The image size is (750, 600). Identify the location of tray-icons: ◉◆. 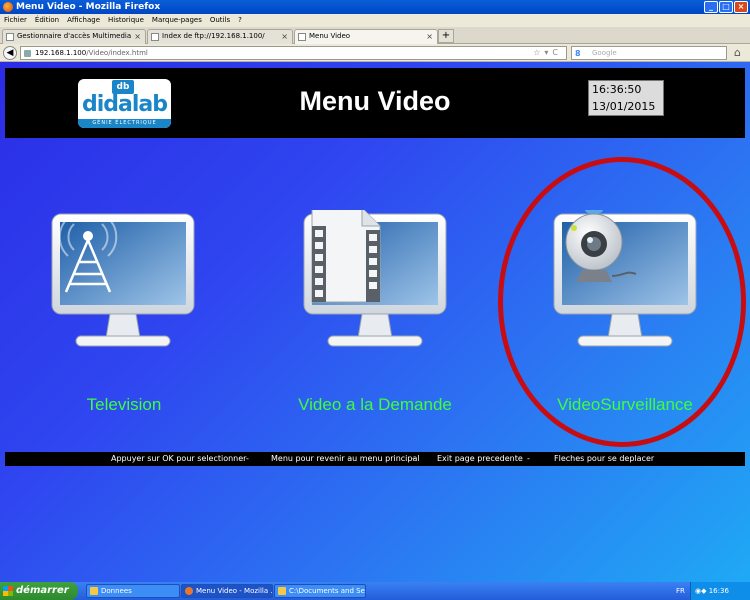
(702, 591).